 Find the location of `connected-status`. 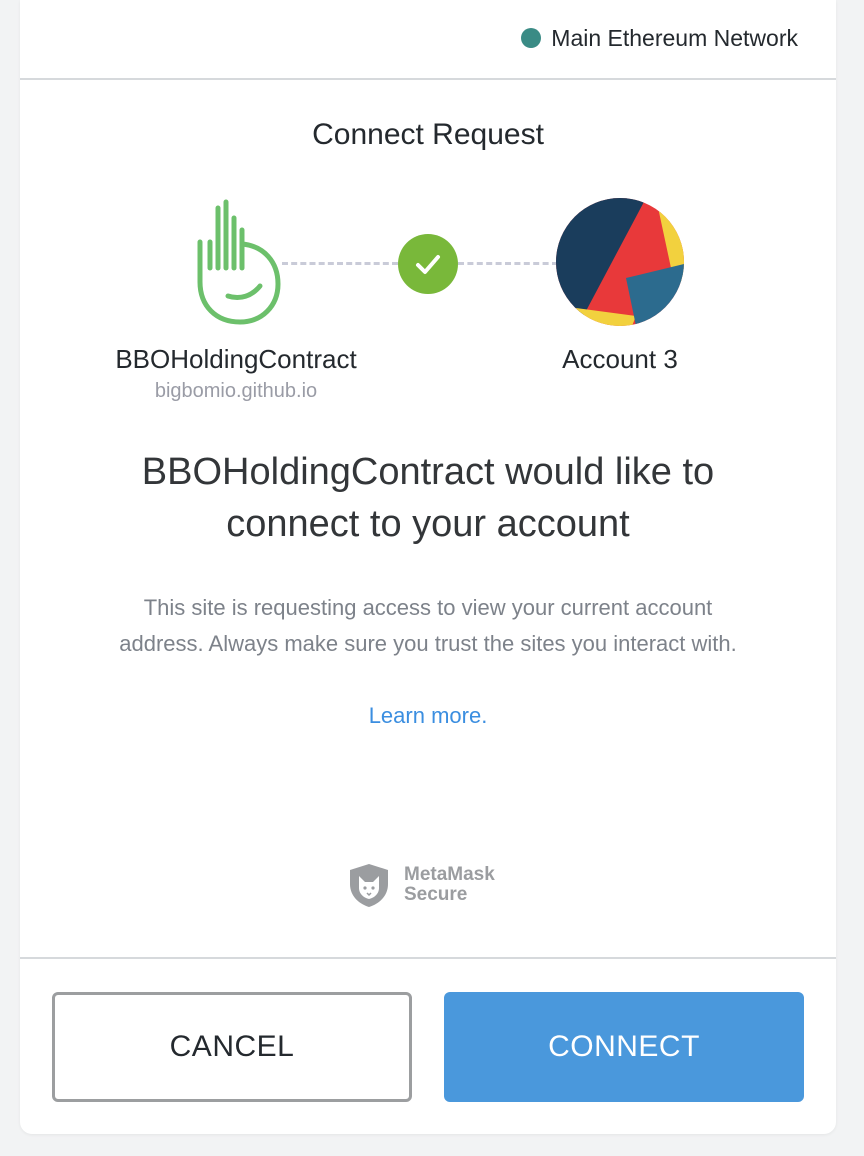

connected-status is located at coordinates (428, 264).